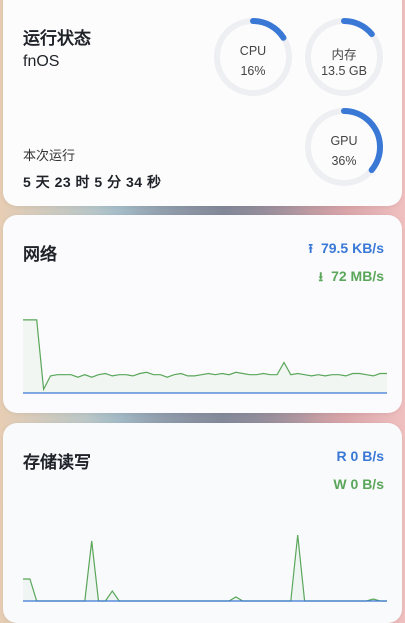 The height and width of the screenshot is (623, 405). What do you see at coordinates (49, 155) in the screenshot?
I see `uptime-label: 本次运行` at bounding box center [49, 155].